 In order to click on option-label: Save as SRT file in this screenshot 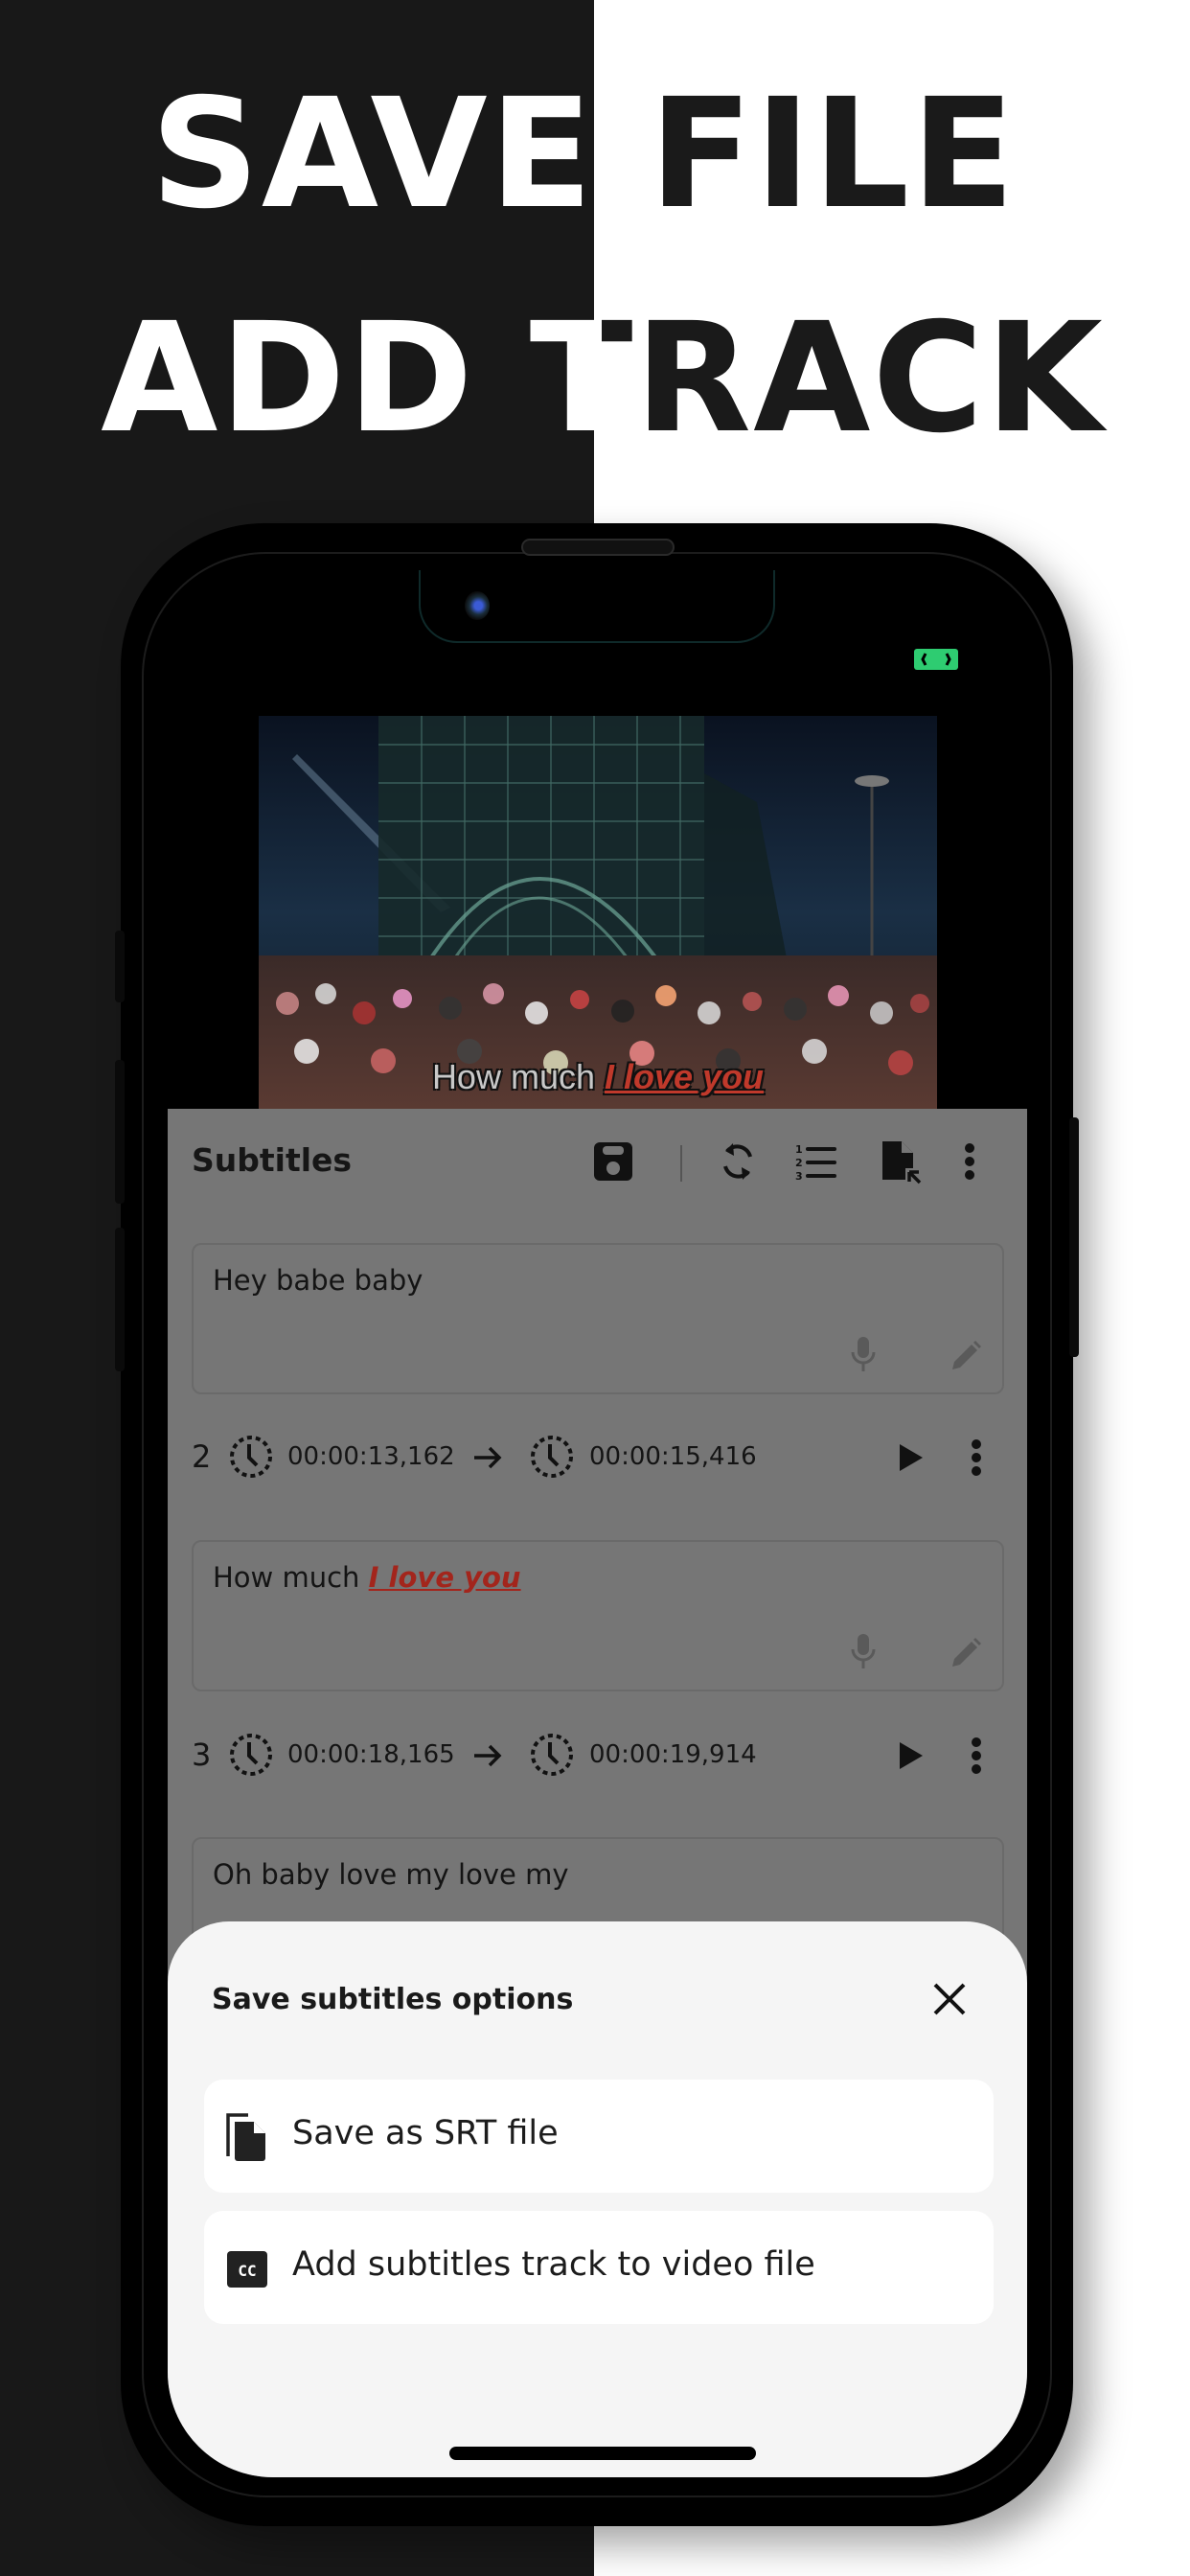, I will do `click(426, 2133)`.